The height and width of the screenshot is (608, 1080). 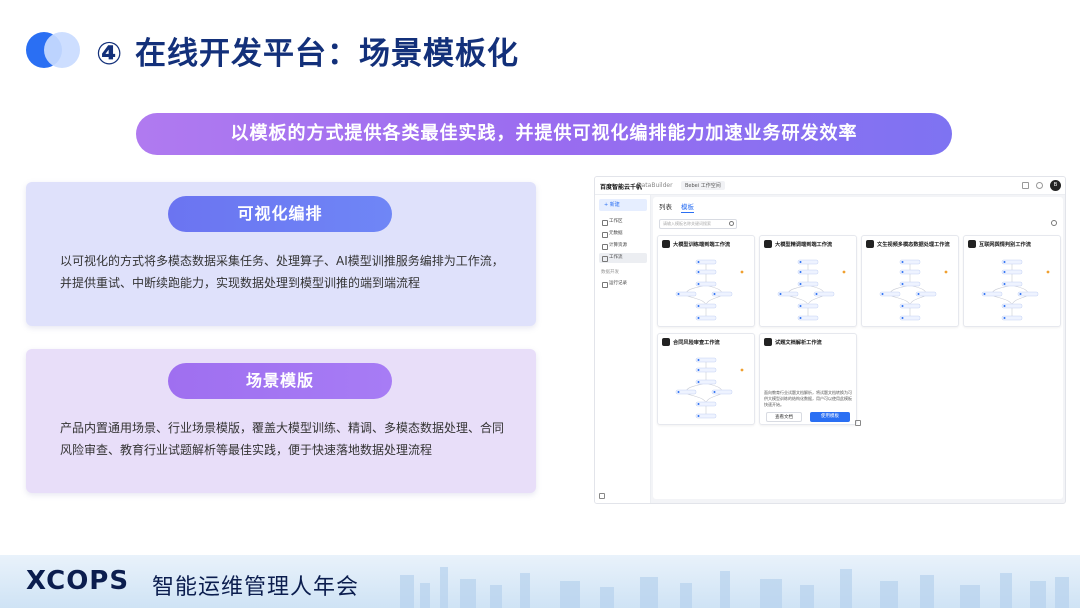 I want to click on docs-icon, so click(x=1025, y=185).